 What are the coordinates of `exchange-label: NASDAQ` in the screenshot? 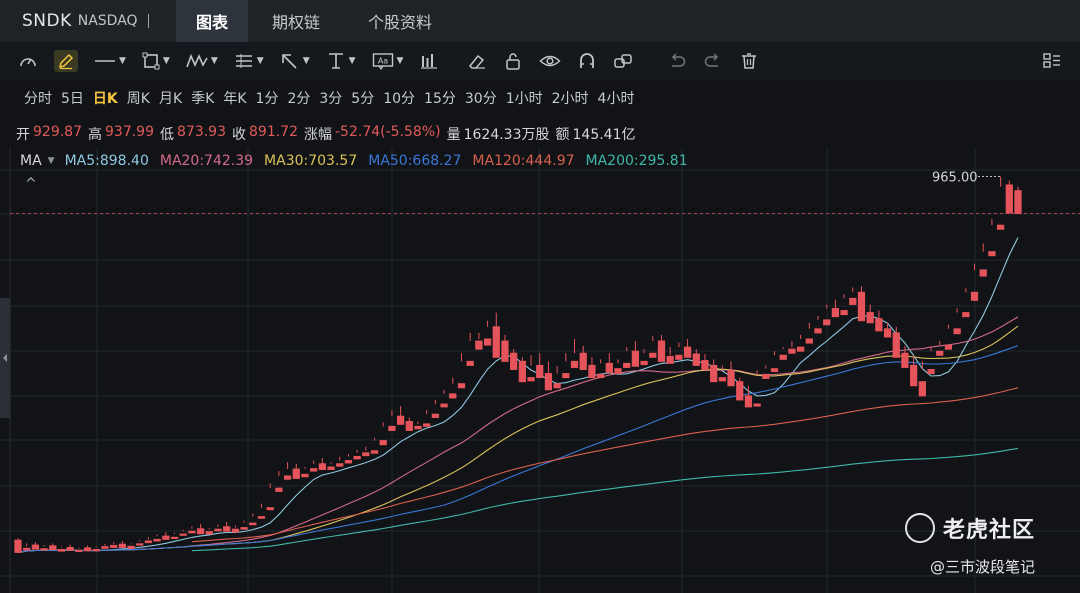 It's located at (107, 21).